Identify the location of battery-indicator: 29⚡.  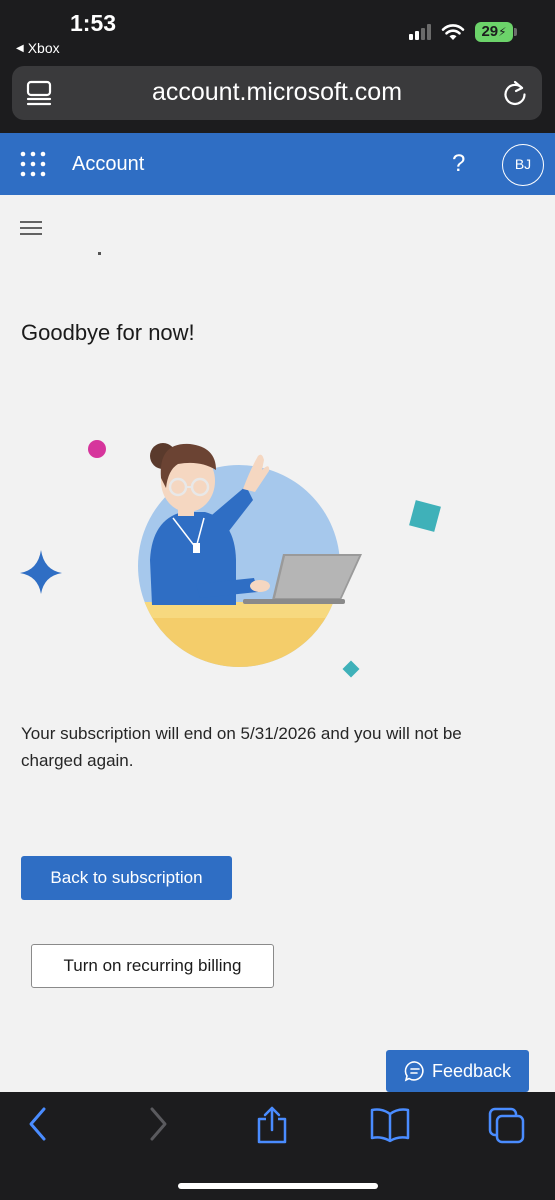
(496, 32).